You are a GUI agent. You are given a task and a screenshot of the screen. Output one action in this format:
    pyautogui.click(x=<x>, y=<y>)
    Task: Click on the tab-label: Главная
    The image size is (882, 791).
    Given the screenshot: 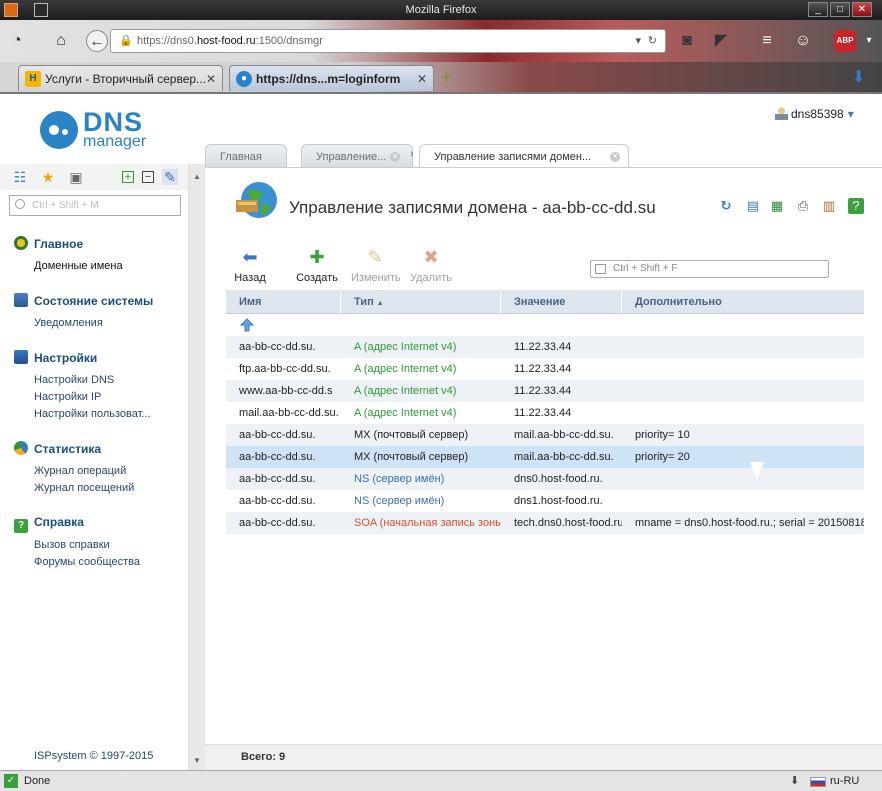 What is the action you would take?
    pyautogui.click(x=241, y=157)
    